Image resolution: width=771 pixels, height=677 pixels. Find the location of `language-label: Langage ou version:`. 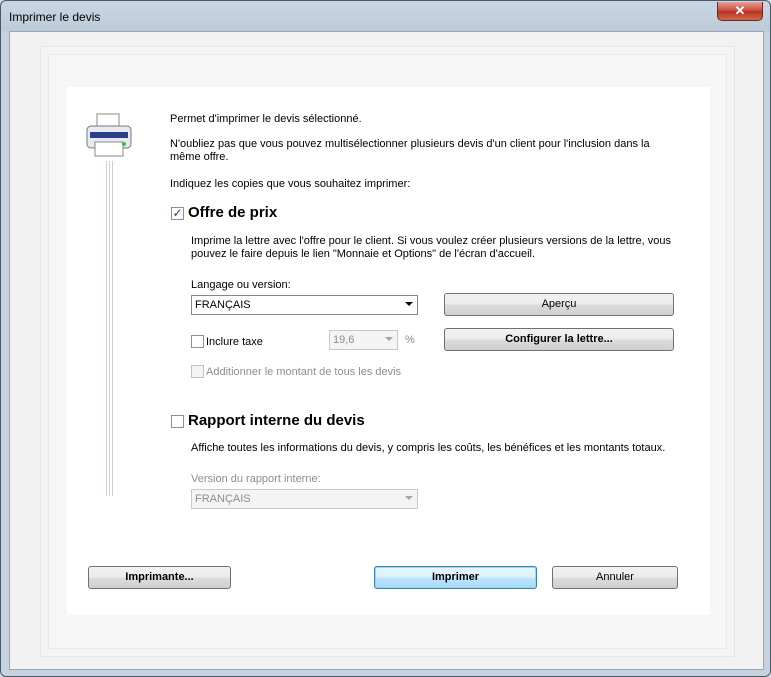

language-label: Langage ou version: is located at coordinates (241, 285).